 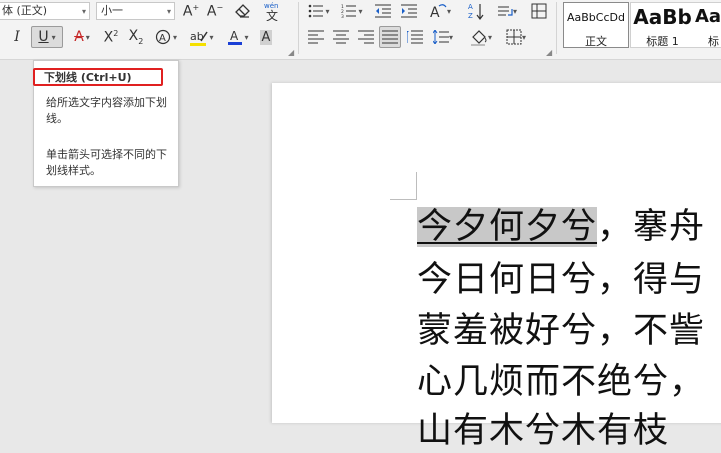 What do you see at coordinates (106, 162) in the screenshot?
I see `tooltip-hint: 单击箭头可选择不同的下划线样式。` at bounding box center [106, 162].